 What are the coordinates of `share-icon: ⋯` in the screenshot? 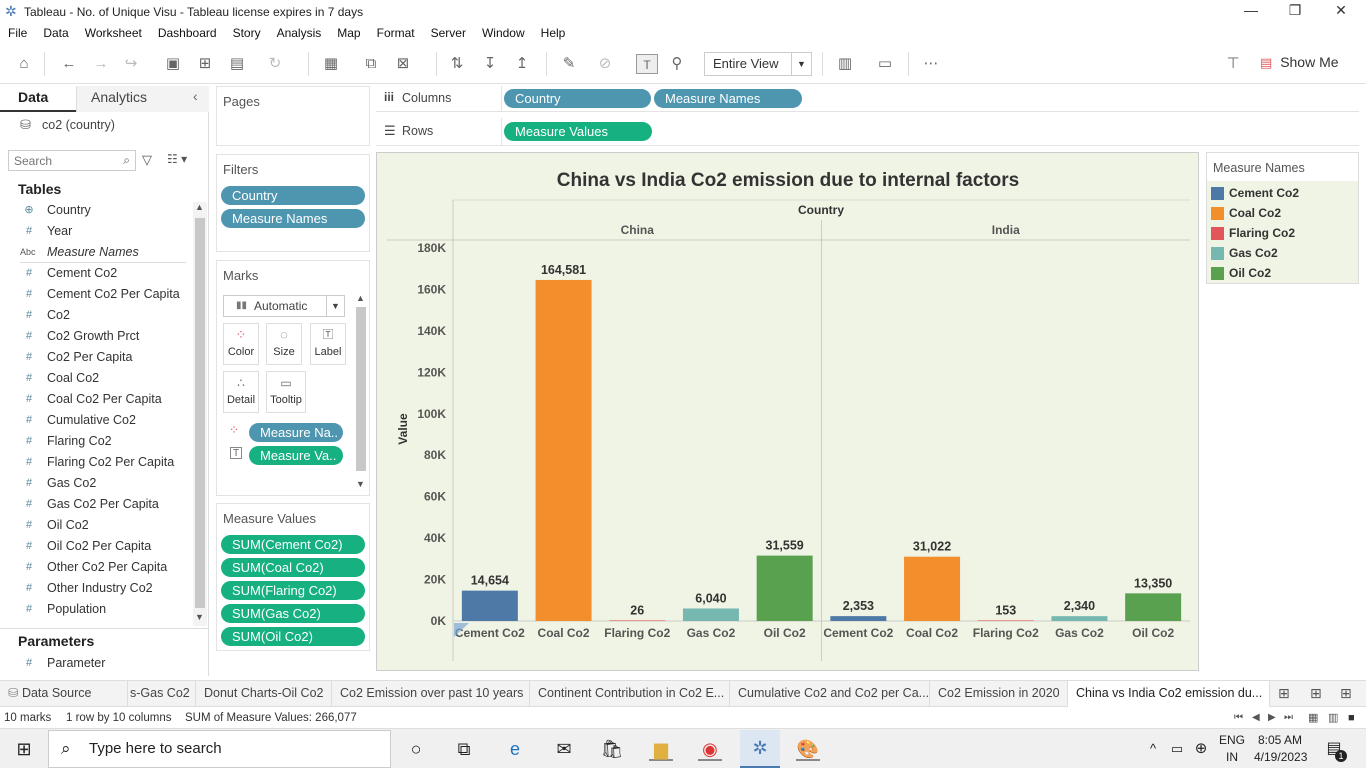 It's located at (931, 64).